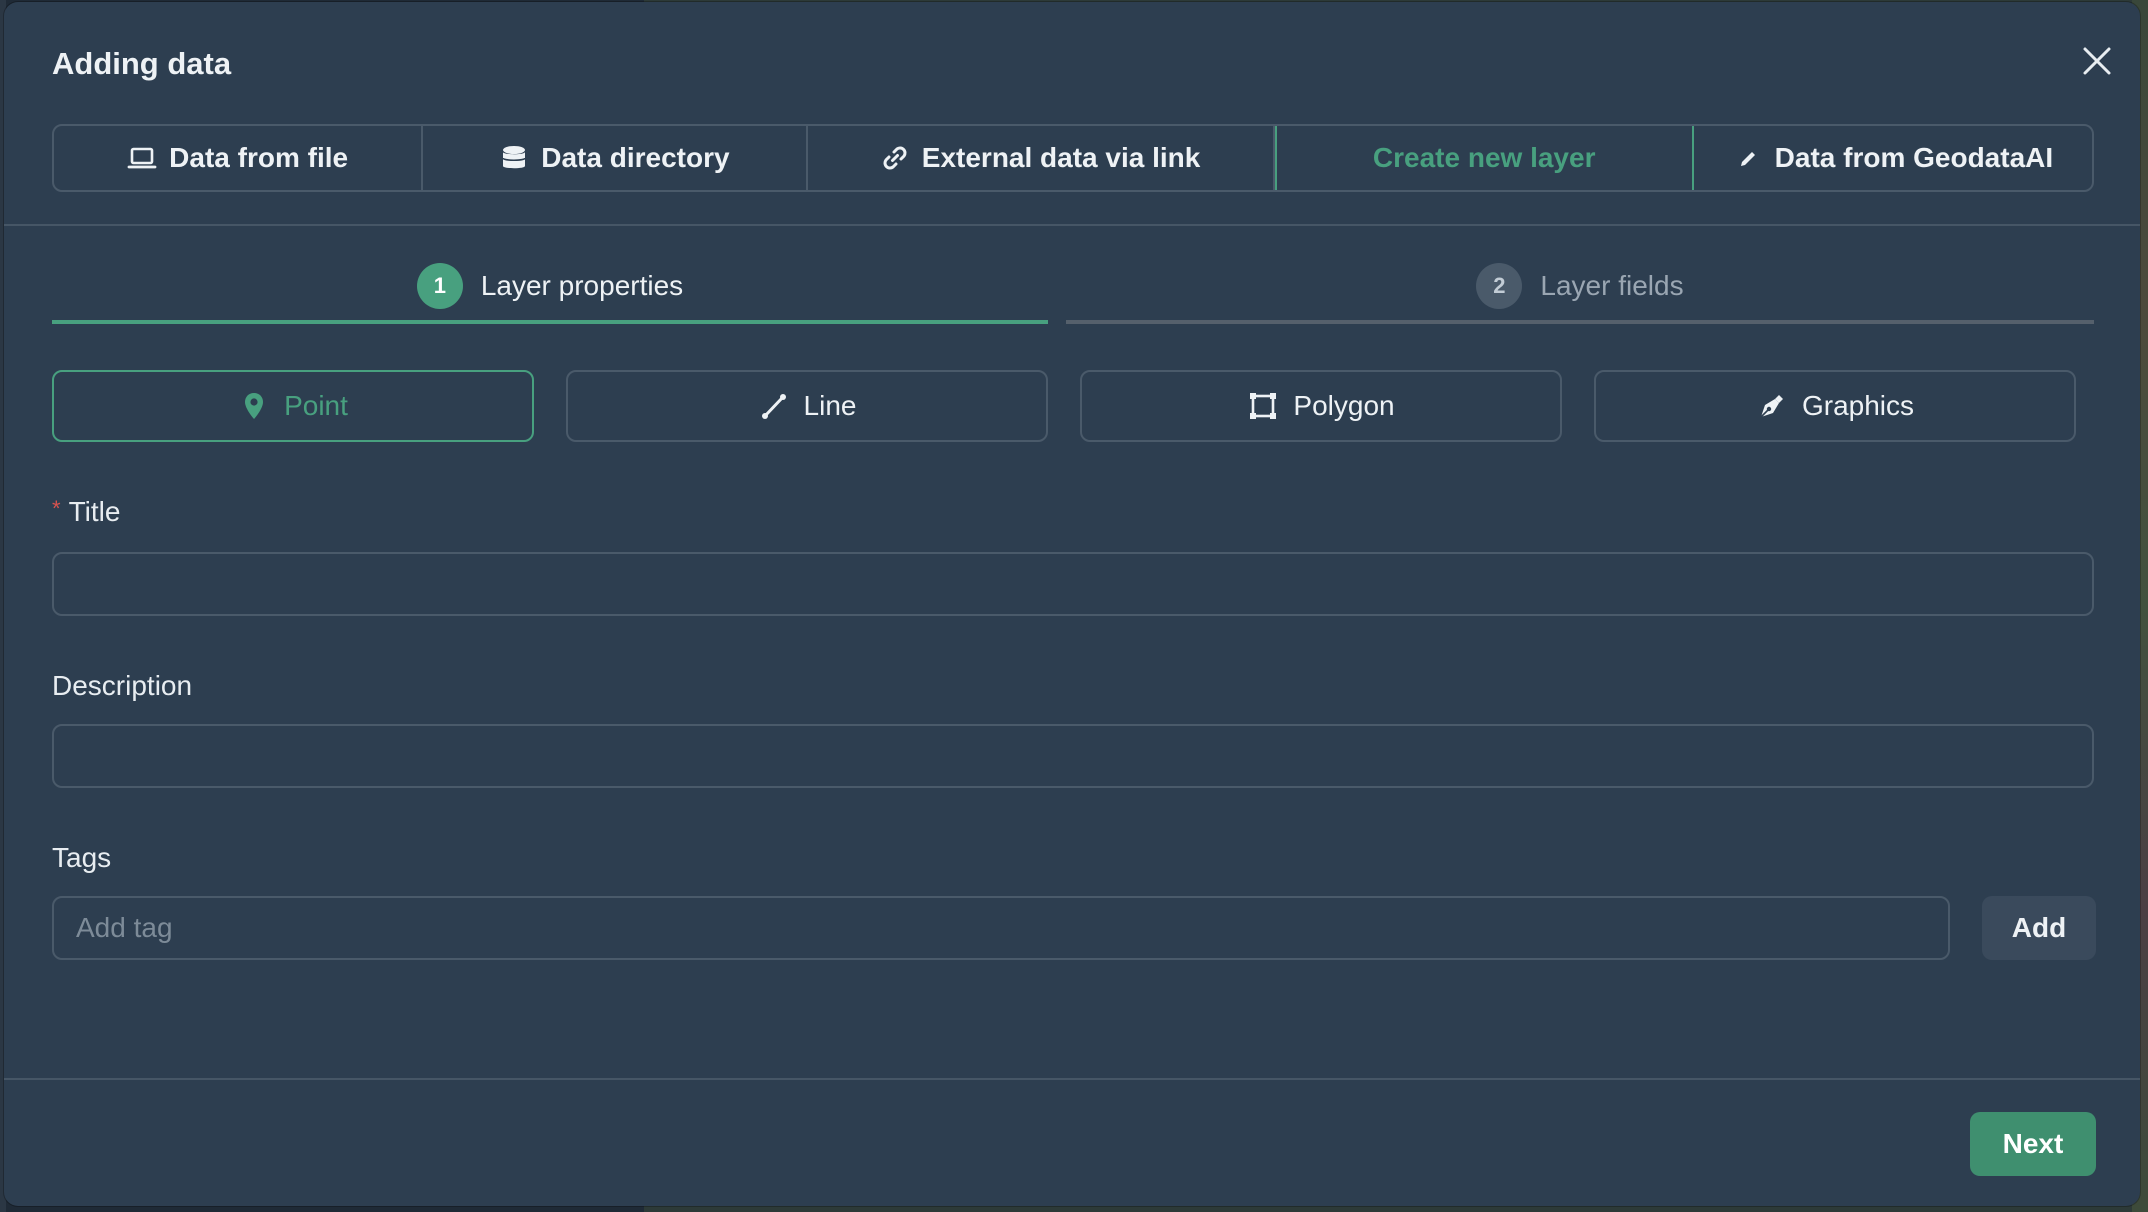 The image size is (2148, 1212). I want to click on geometry-polygon-button: Polygon, so click(1321, 406).